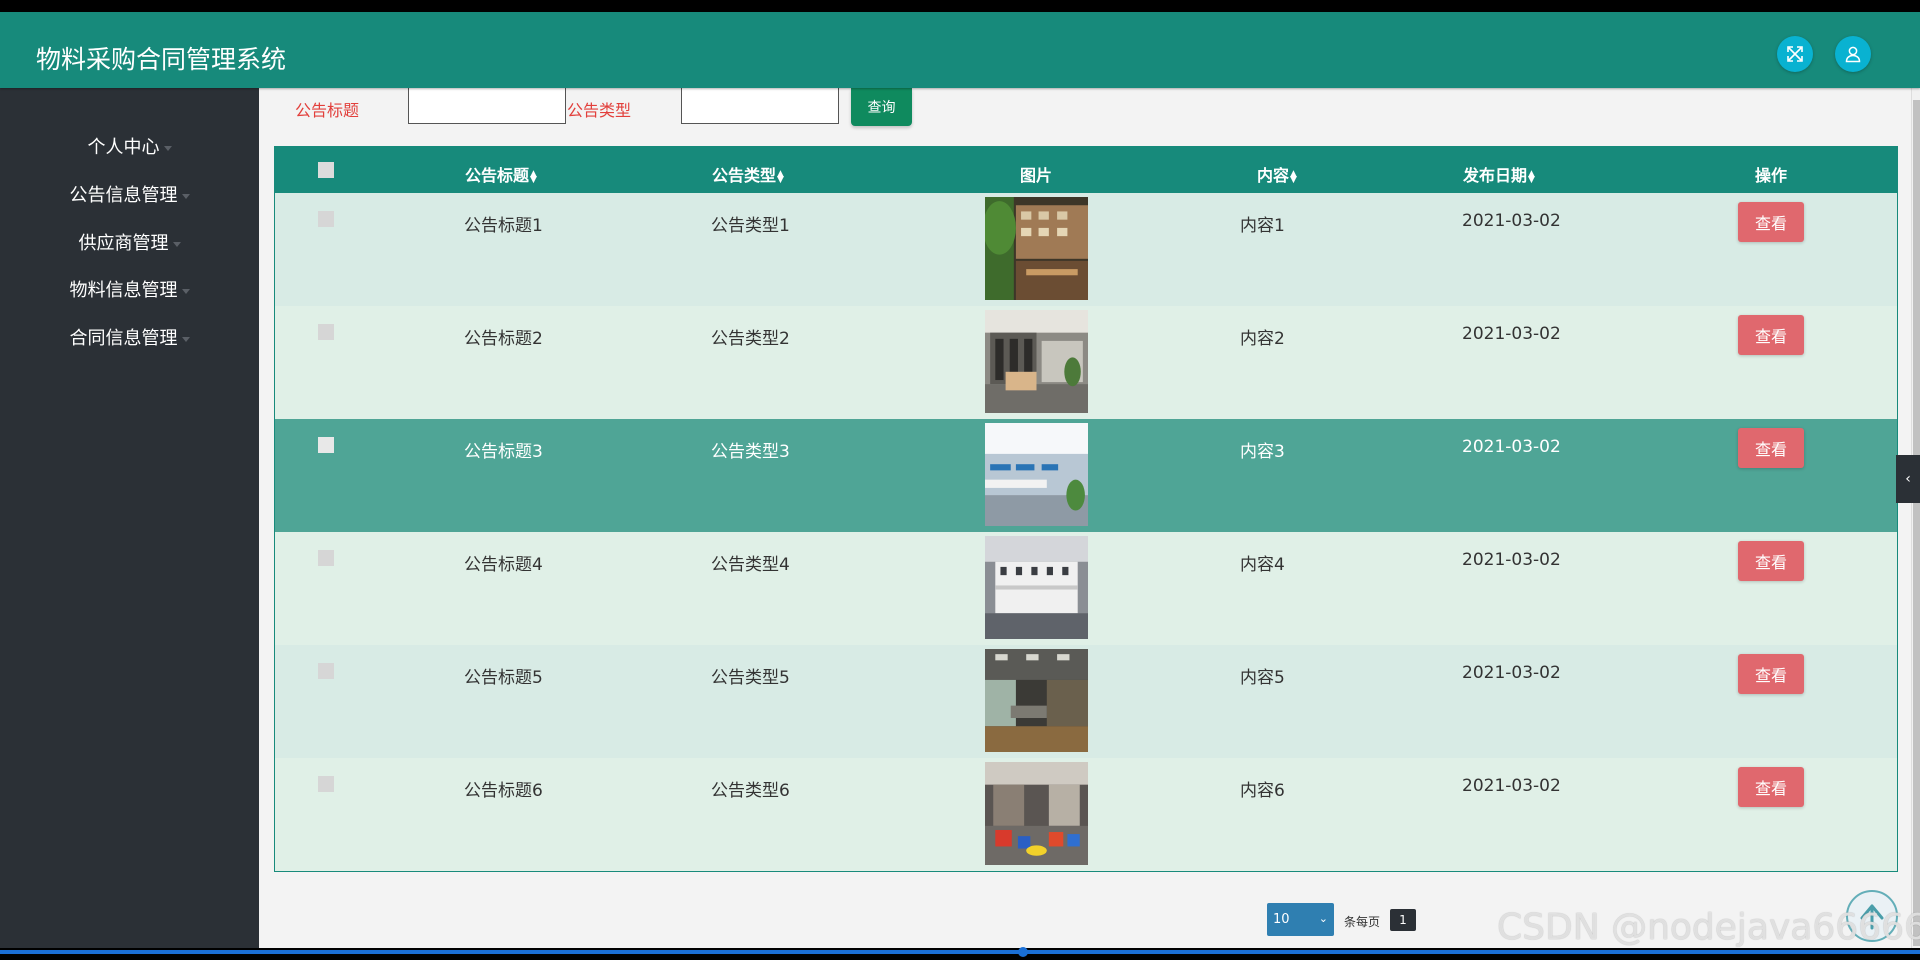 The image size is (1920, 960). What do you see at coordinates (750, 565) in the screenshot?
I see `row-type: 公告类型4` at bounding box center [750, 565].